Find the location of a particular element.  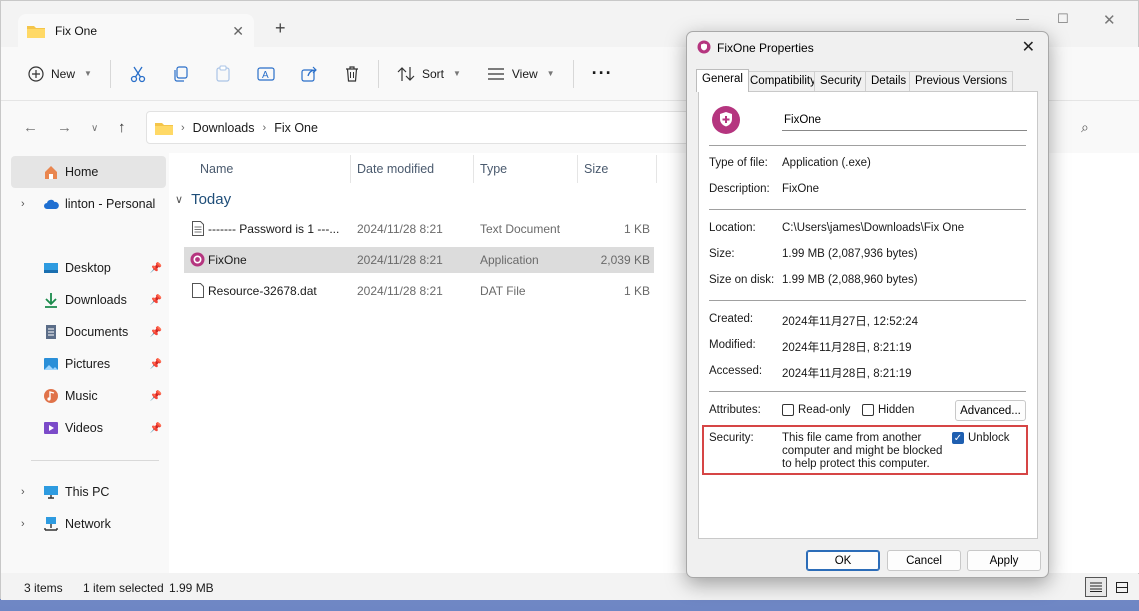

delete-button is located at coordinates (352, 73).